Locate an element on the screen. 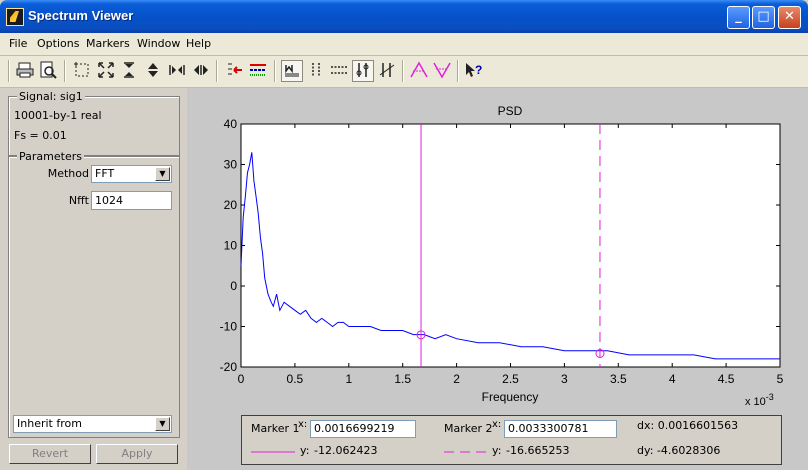 The image size is (808, 470). vertical-markers-icon is located at coordinates (316, 71).